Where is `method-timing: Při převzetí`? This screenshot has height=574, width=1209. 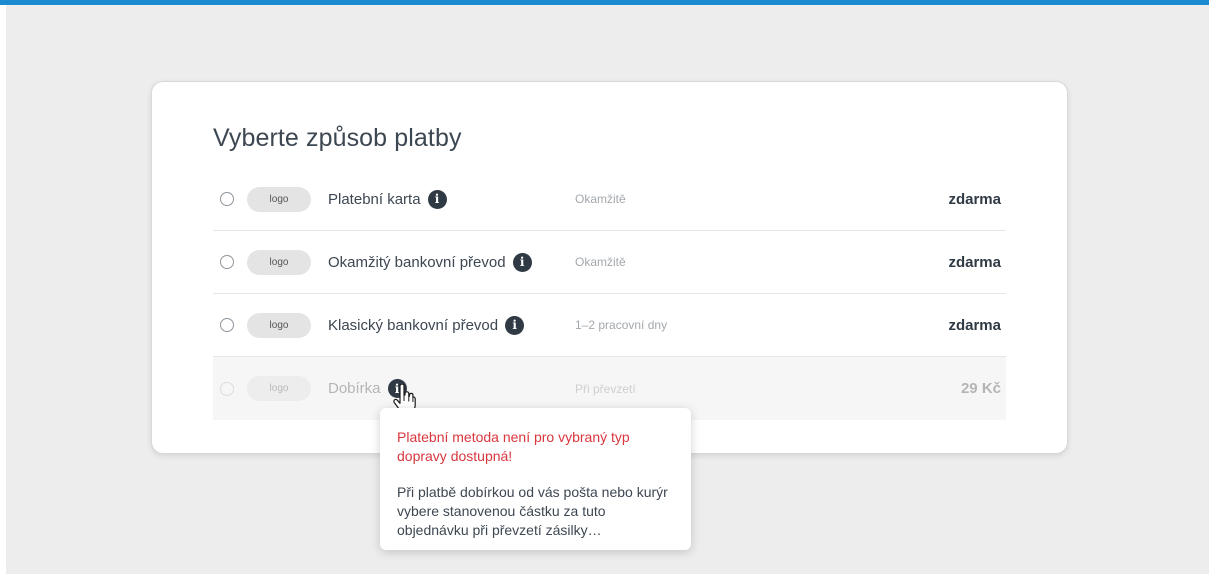
method-timing: Při převzetí is located at coordinates (605, 388).